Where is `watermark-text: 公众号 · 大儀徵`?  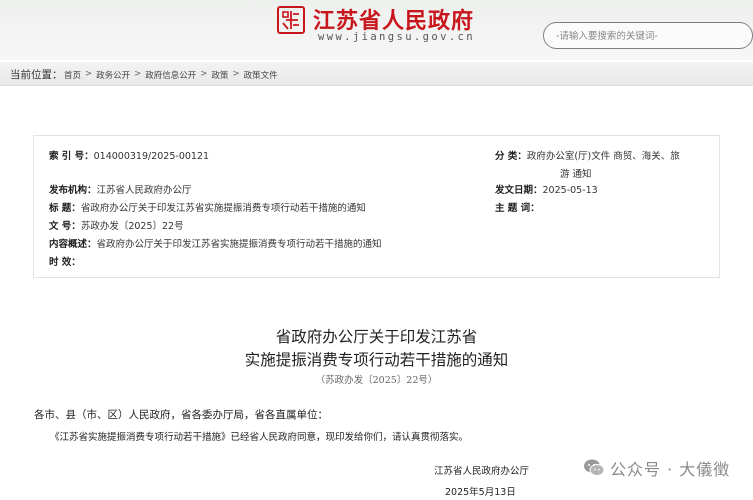 watermark-text: 公众号 · 大儀徵 is located at coordinates (670, 469).